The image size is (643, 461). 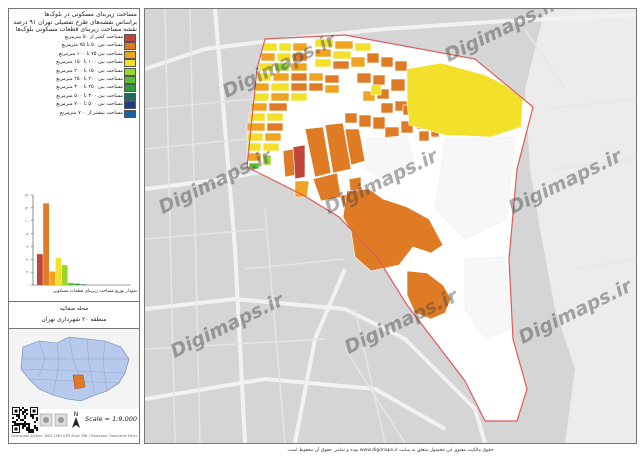 I want to click on legend-label: مساحت بین ۱۰۰ تا ۱۵۰ مترمربع, so click(x=89, y=62).